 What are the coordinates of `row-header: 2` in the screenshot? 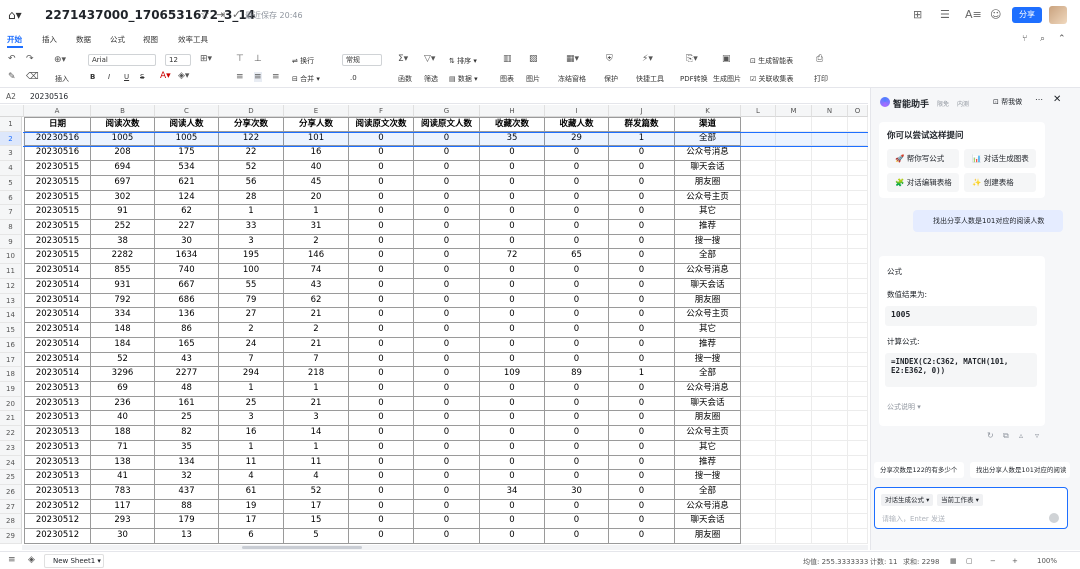 It's located at (11, 139).